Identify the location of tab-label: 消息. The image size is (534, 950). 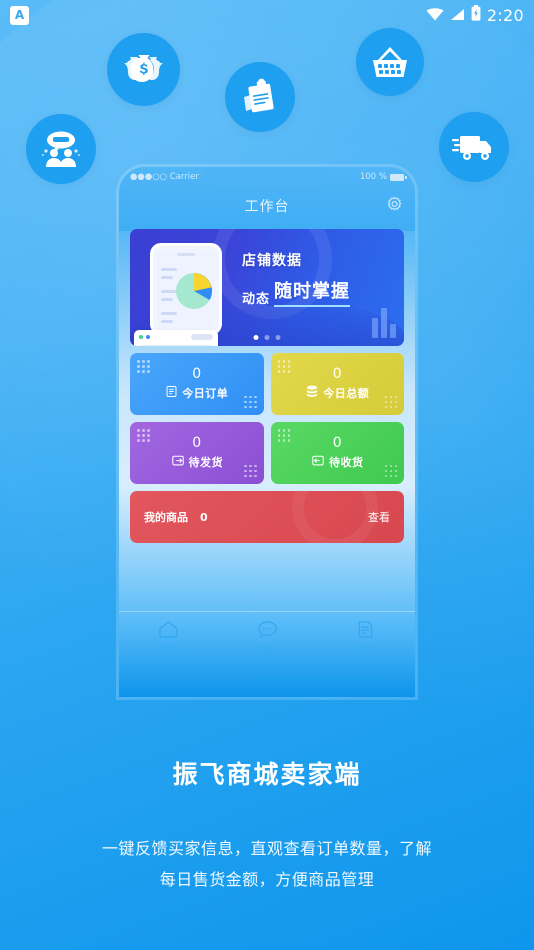
(267, 650).